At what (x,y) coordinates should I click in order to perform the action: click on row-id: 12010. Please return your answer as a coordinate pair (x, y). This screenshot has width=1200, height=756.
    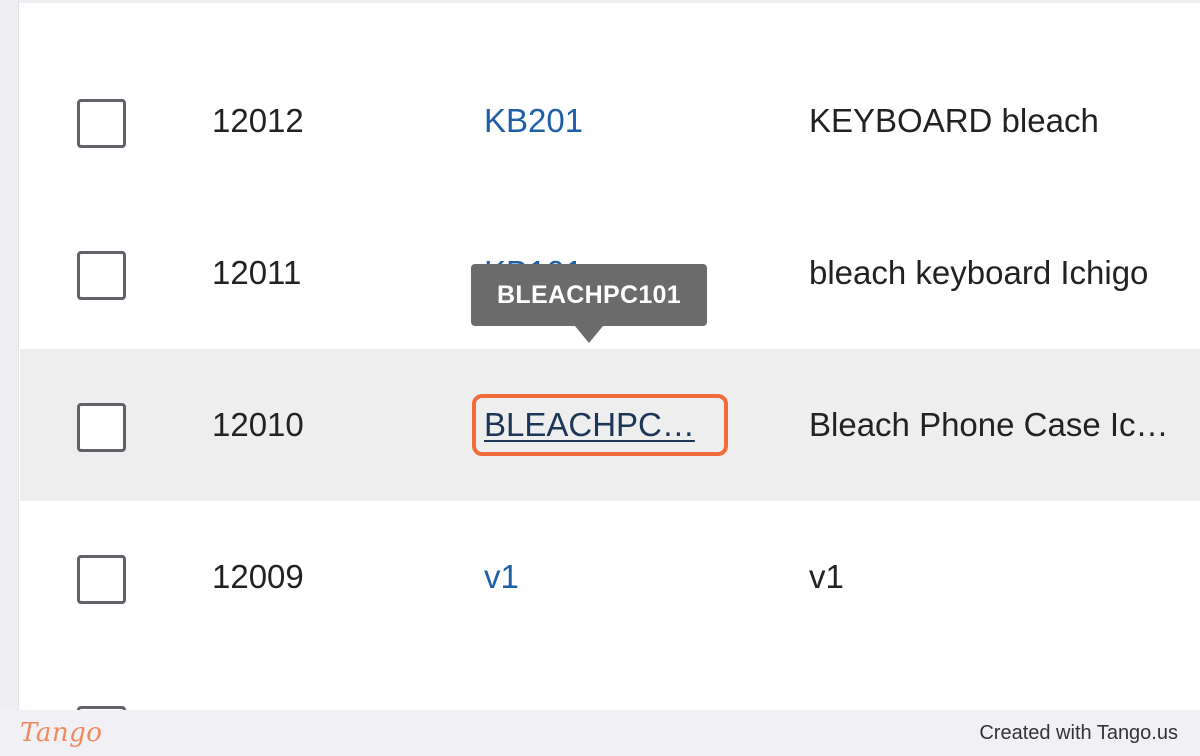
    Looking at the image, I should click on (258, 424).